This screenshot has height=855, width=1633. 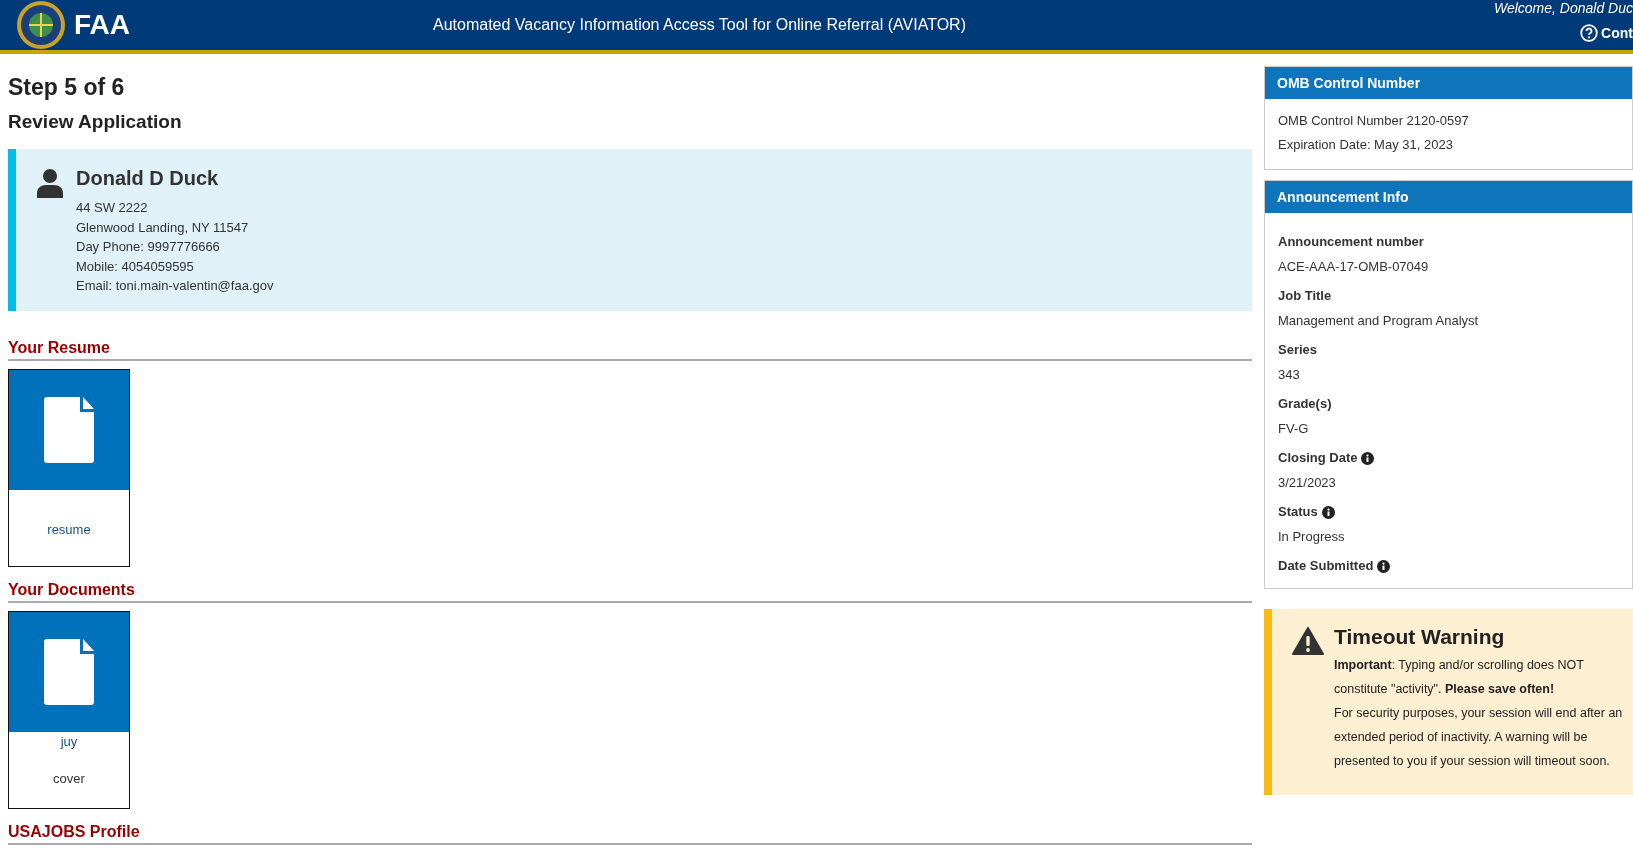 I want to click on contact-line: Mobile: 4054059595, so click(x=135, y=266).